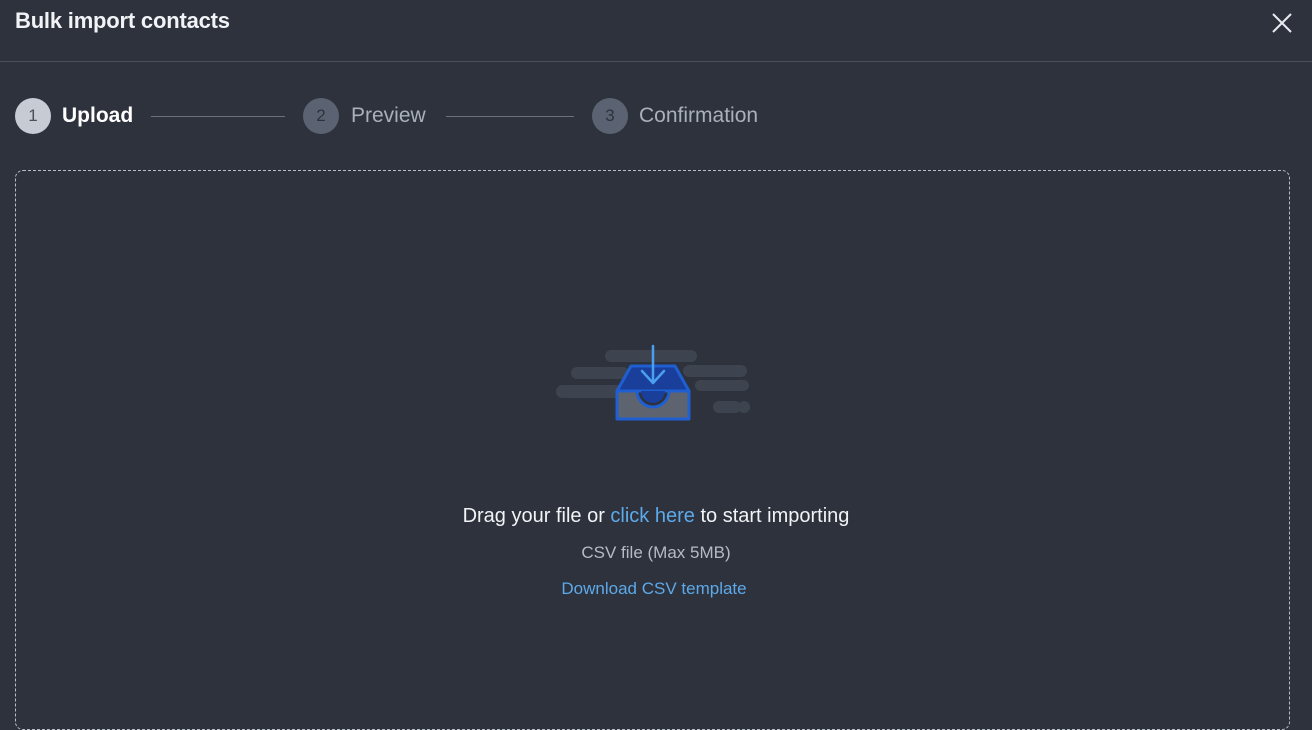  Describe the element at coordinates (122, 20) in the screenshot. I see `dialog-title: Bulk import contacts` at that location.